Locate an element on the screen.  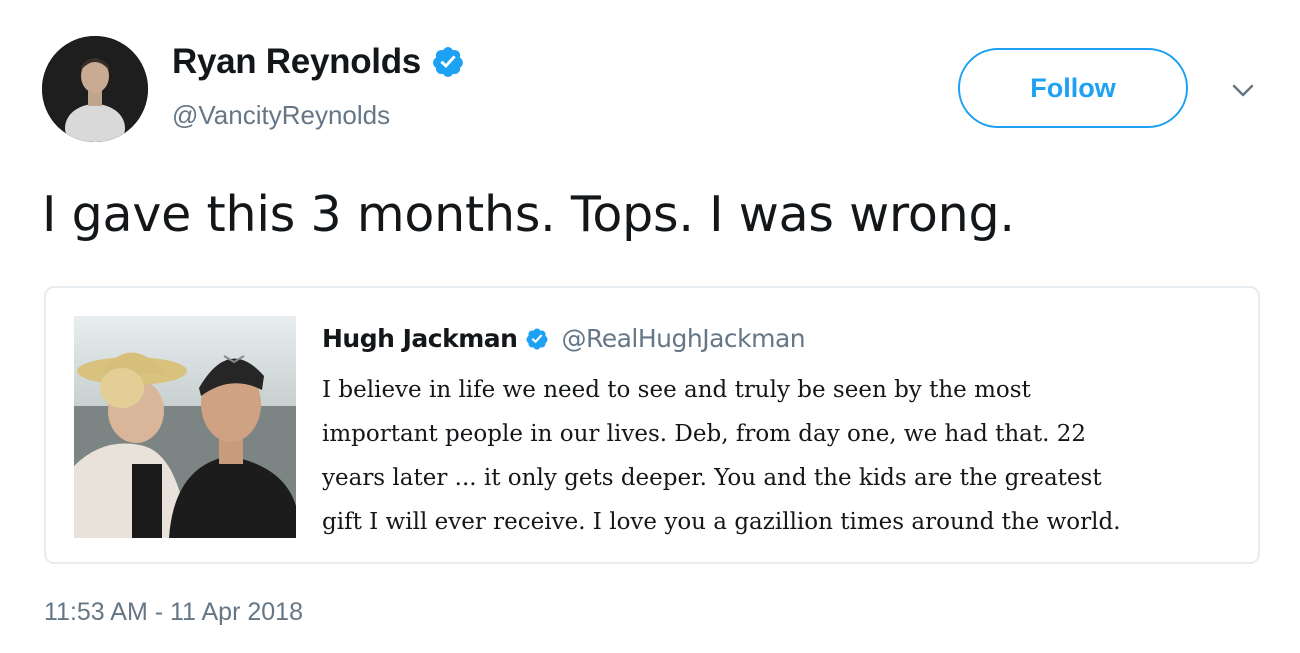
quoted-tweet-header: Hugh Jackman @RealHughJackman is located at coordinates (564, 338).